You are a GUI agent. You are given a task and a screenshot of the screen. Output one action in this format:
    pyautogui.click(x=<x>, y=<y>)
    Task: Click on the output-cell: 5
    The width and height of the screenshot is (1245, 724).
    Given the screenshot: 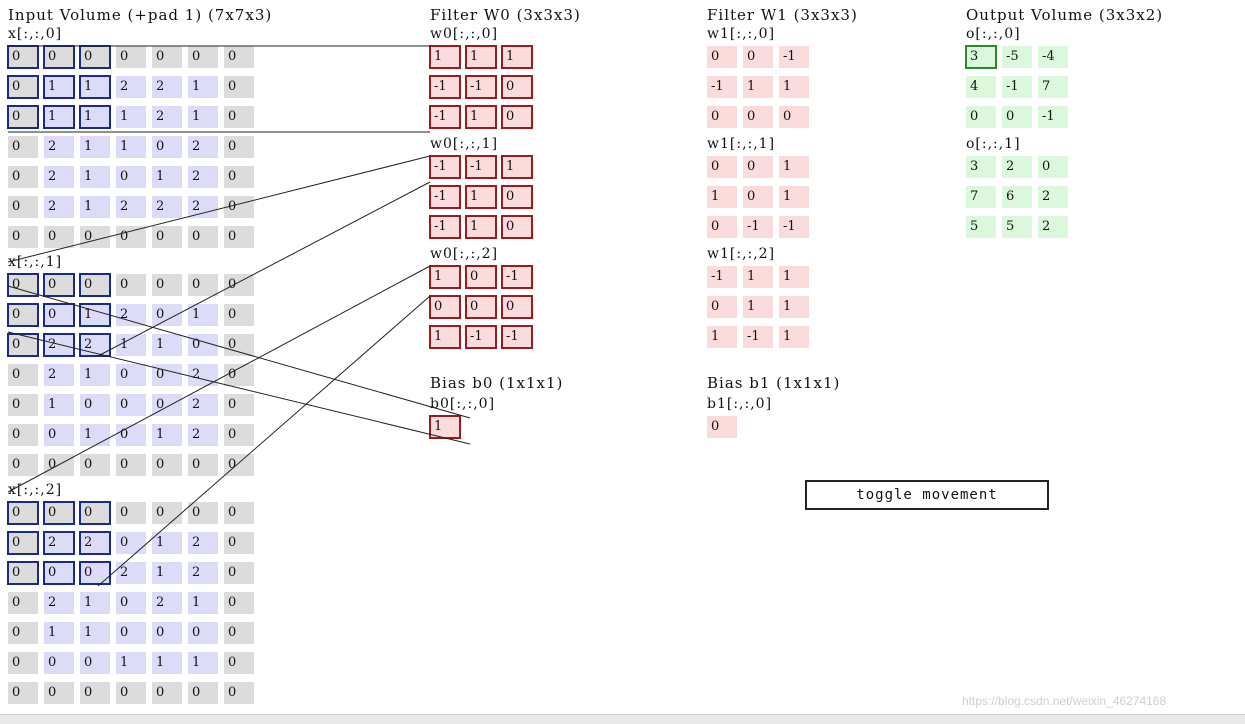 What is the action you would take?
    pyautogui.click(x=1017, y=227)
    